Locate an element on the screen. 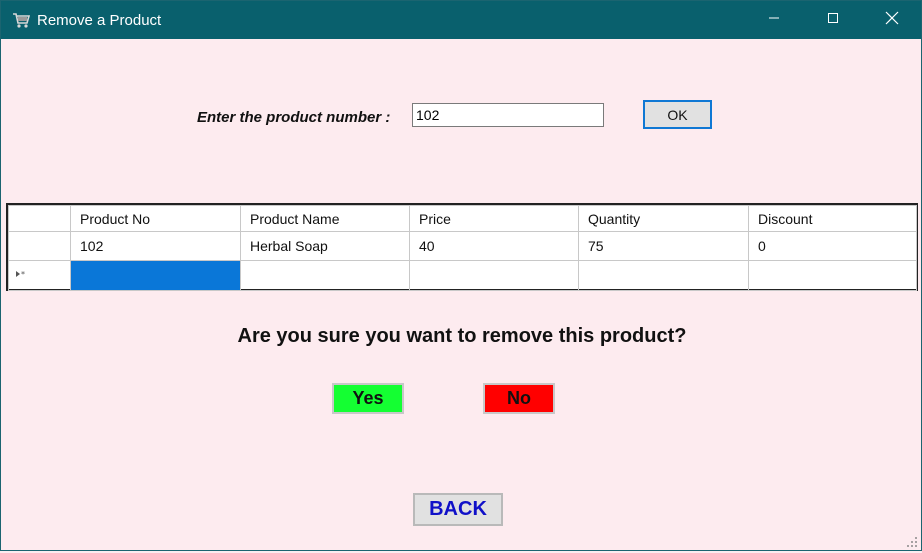 The width and height of the screenshot is (922, 553). new-row-marker-icon: * is located at coordinates (22, 275).